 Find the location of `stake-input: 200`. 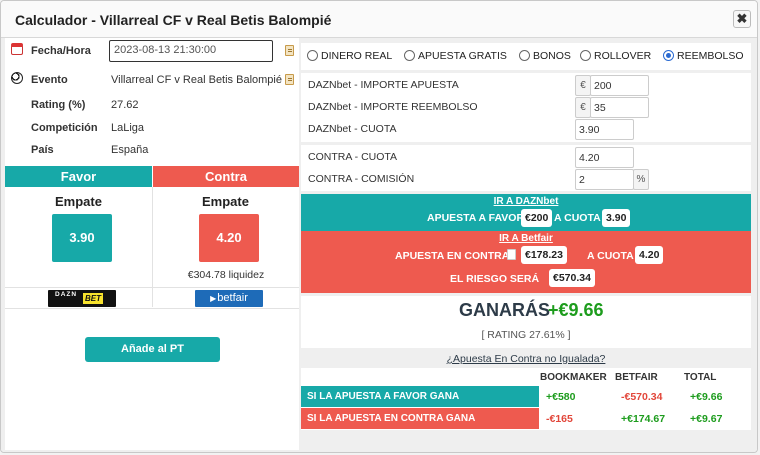

stake-input: 200 is located at coordinates (619, 85).